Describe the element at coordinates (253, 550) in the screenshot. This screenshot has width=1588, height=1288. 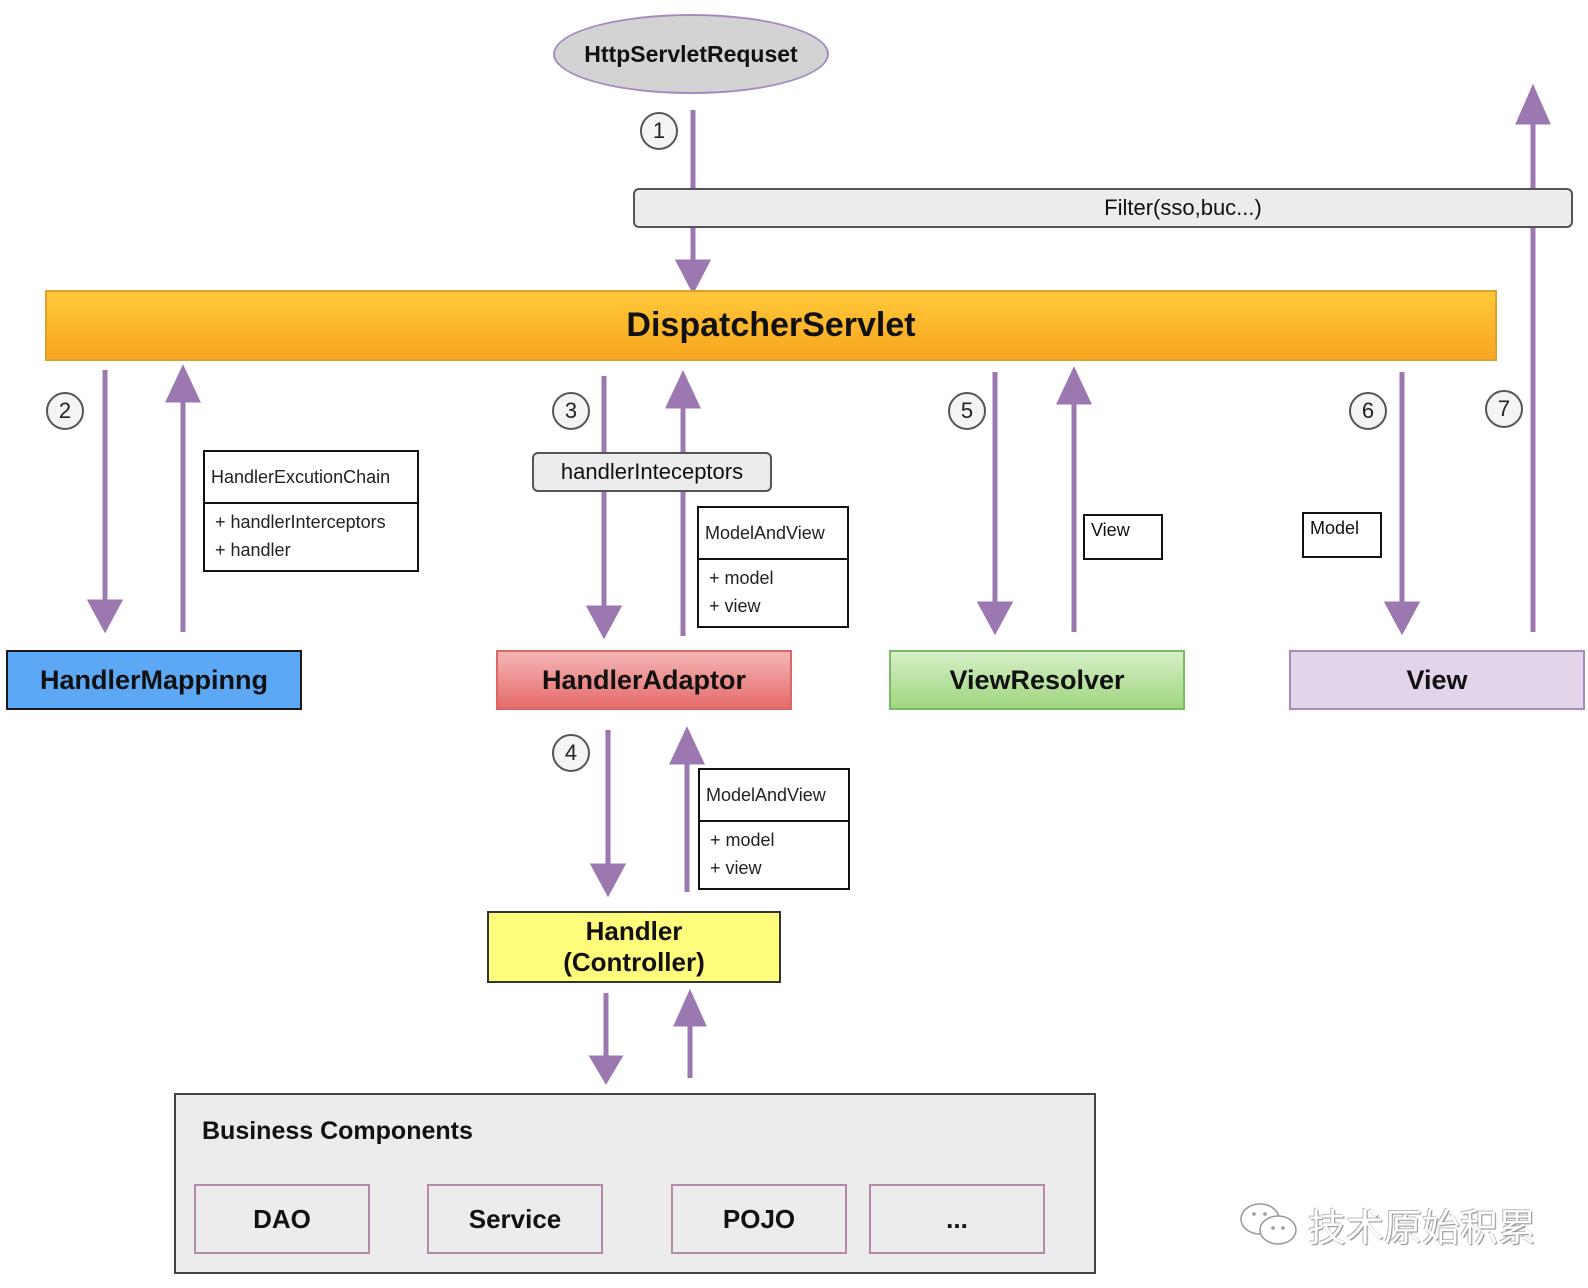
I see `uml-field: + handler` at that location.